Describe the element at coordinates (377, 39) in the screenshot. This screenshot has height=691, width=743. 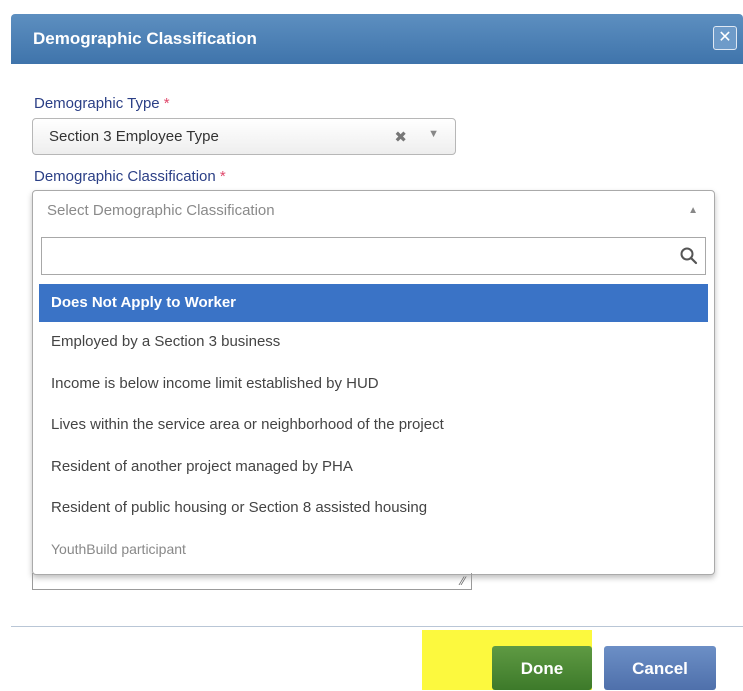
I see `dialog-title-bar: Demographic Classification ✕` at that location.